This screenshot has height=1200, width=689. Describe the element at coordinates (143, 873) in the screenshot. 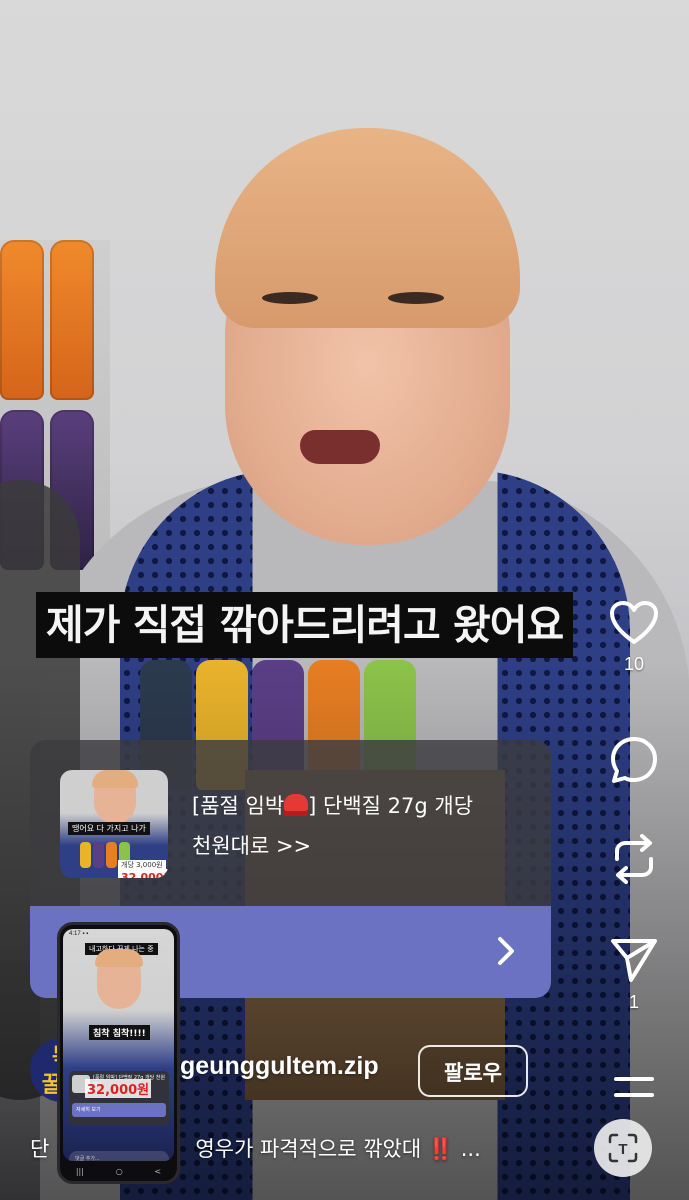

I see `thumb-price: 32,000원` at that location.